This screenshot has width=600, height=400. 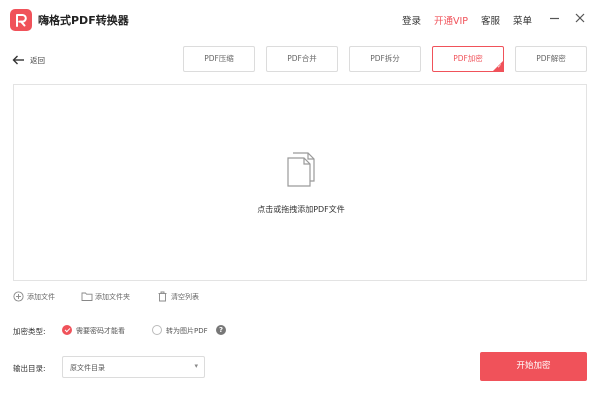 What do you see at coordinates (300, 20) in the screenshot?
I see `title-bar: 嗨格式PDF转换器 登录 开通VIP 客服 菜单` at bounding box center [300, 20].